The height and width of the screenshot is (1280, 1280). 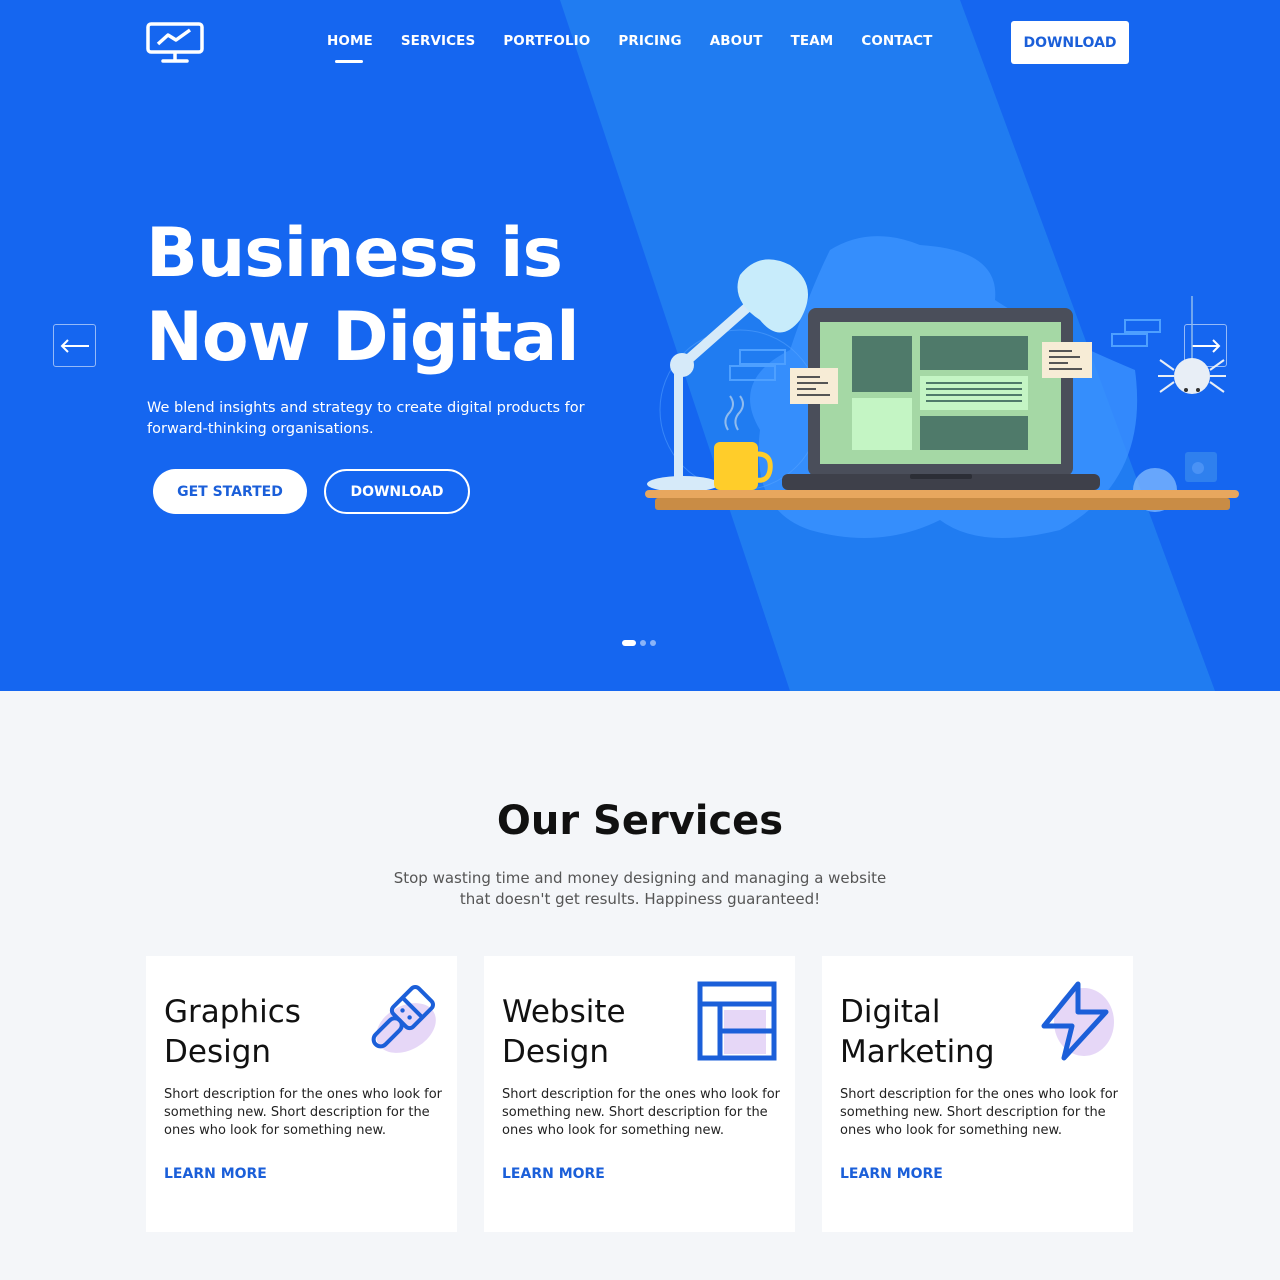 I want to click on nav-item-portfolio: PORTFOLIO, so click(x=546, y=41).